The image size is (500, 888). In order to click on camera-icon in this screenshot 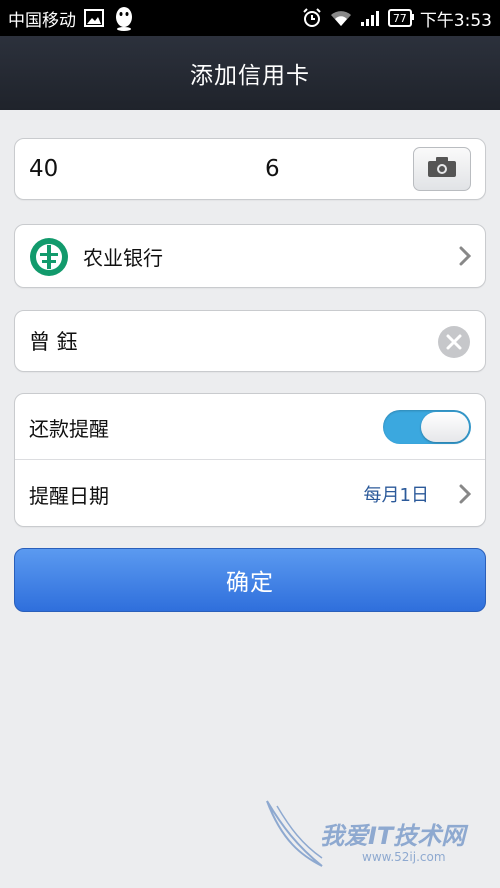, I will do `click(442, 169)`.